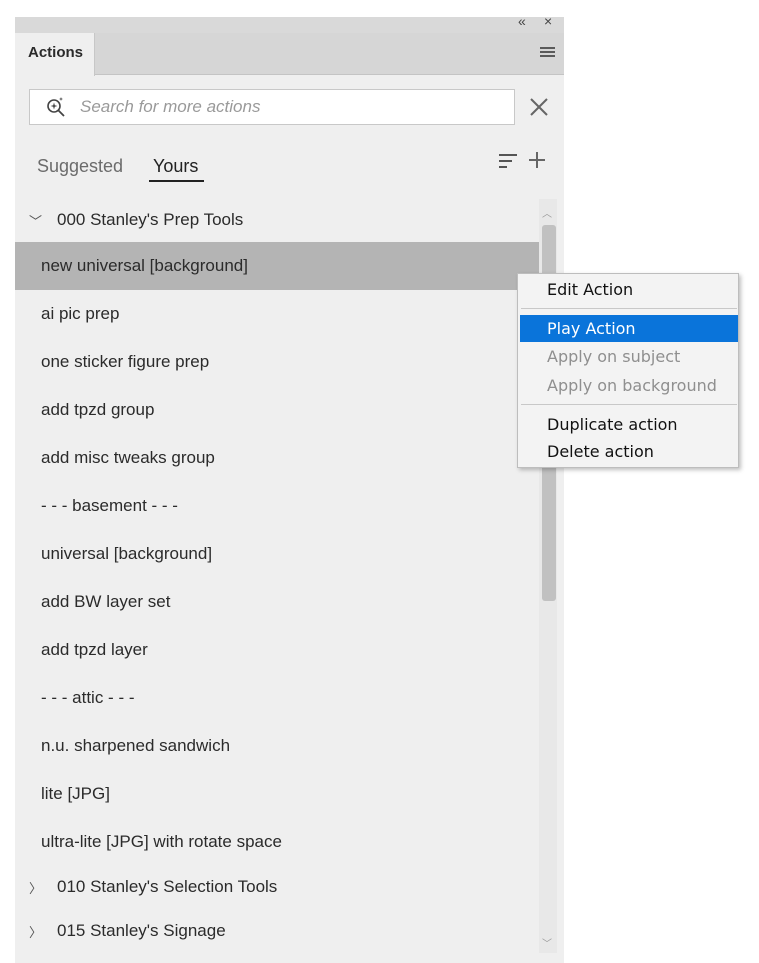 Image resolution: width=759 pixels, height=963 pixels. I want to click on action-label: universal [background], so click(127, 553).